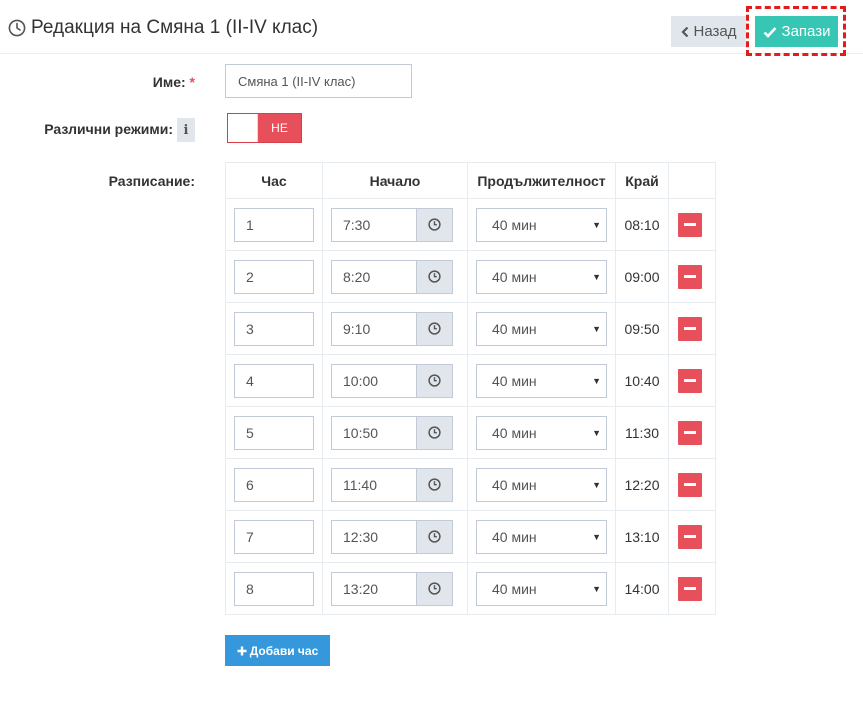 Image resolution: width=863 pixels, height=706 pixels. What do you see at coordinates (284, 650) in the screenshot?
I see `add-hour-label: Добави час` at bounding box center [284, 650].